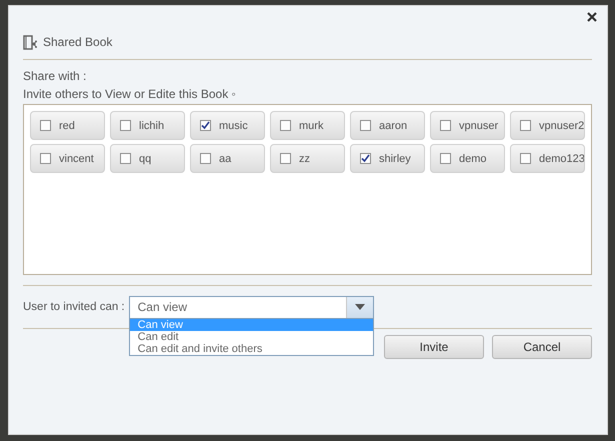 The height and width of the screenshot is (441, 615). Describe the element at coordinates (547, 125) in the screenshot. I see `user-option: vpnuser2` at that location.